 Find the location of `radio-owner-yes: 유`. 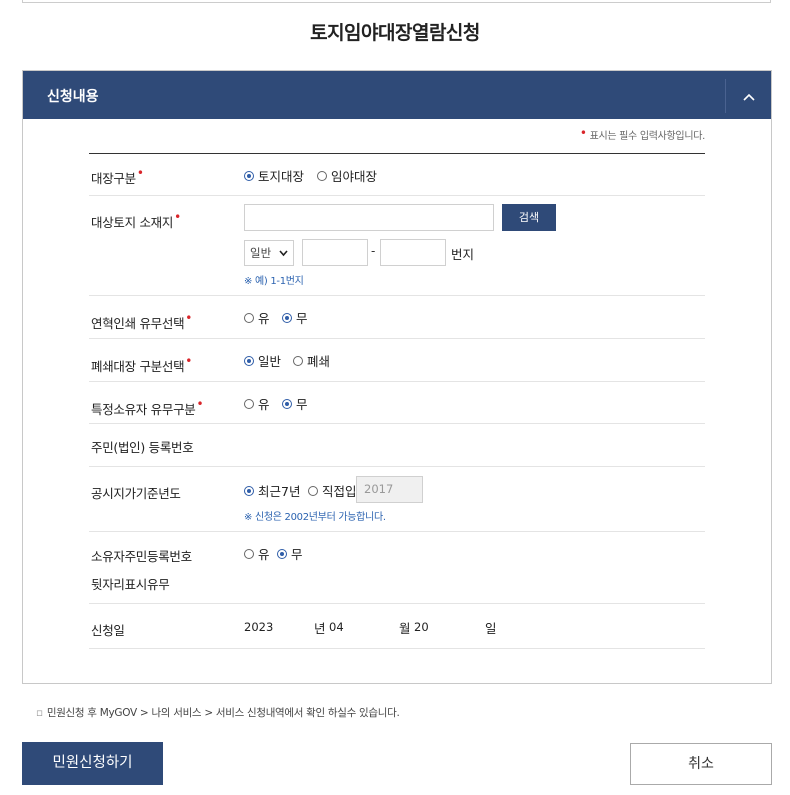

radio-owner-yes: 유 is located at coordinates (257, 403).